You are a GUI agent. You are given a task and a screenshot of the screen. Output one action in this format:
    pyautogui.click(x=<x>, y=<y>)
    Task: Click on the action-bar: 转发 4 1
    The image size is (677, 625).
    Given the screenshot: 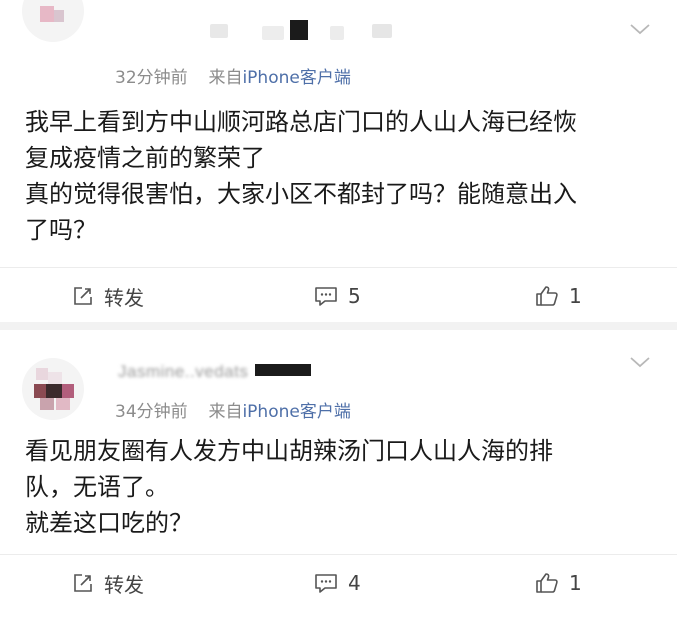 What is the action you would take?
    pyautogui.click(x=338, y=582)
    